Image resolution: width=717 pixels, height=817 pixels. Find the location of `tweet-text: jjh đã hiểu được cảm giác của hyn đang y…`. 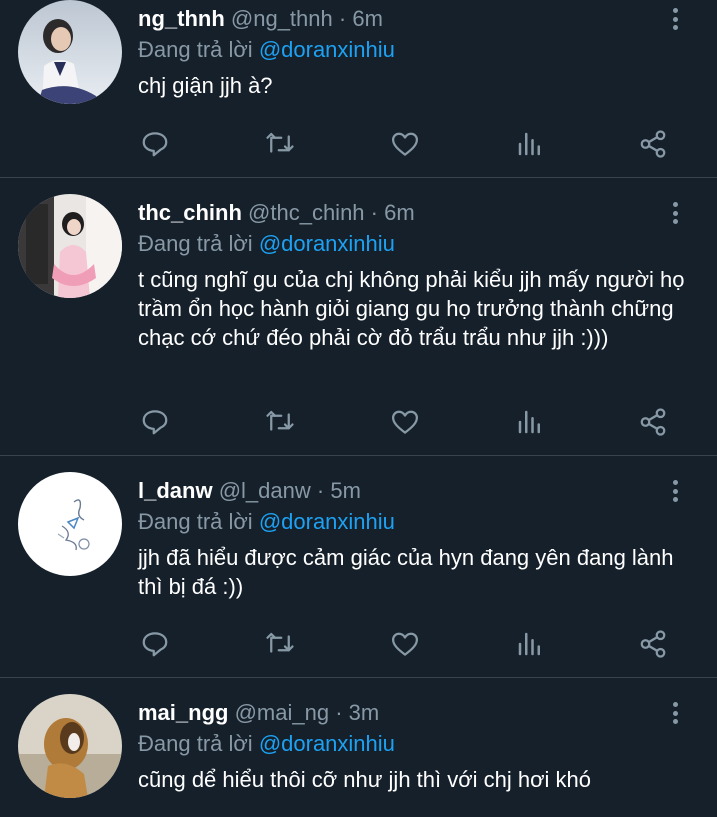

tweet-text: jjh đã hiểu được cảm giác của hyn đang y… is located at coordinates (406, 572).